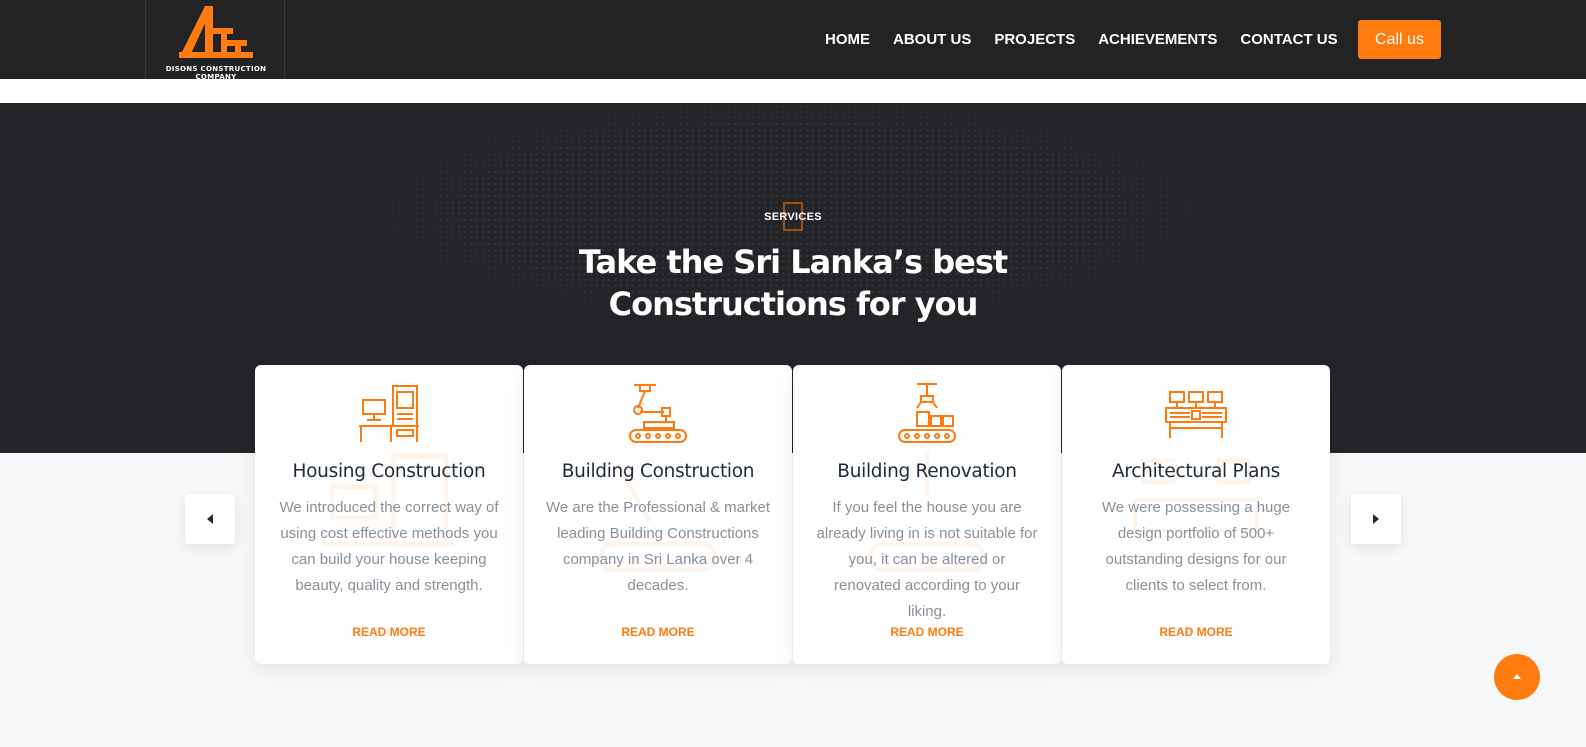 This screenshot has height=747, width=1586. Describe the element at coordinates (658, 413) in the screenshot. I see `robot-arm-icon` at that location.